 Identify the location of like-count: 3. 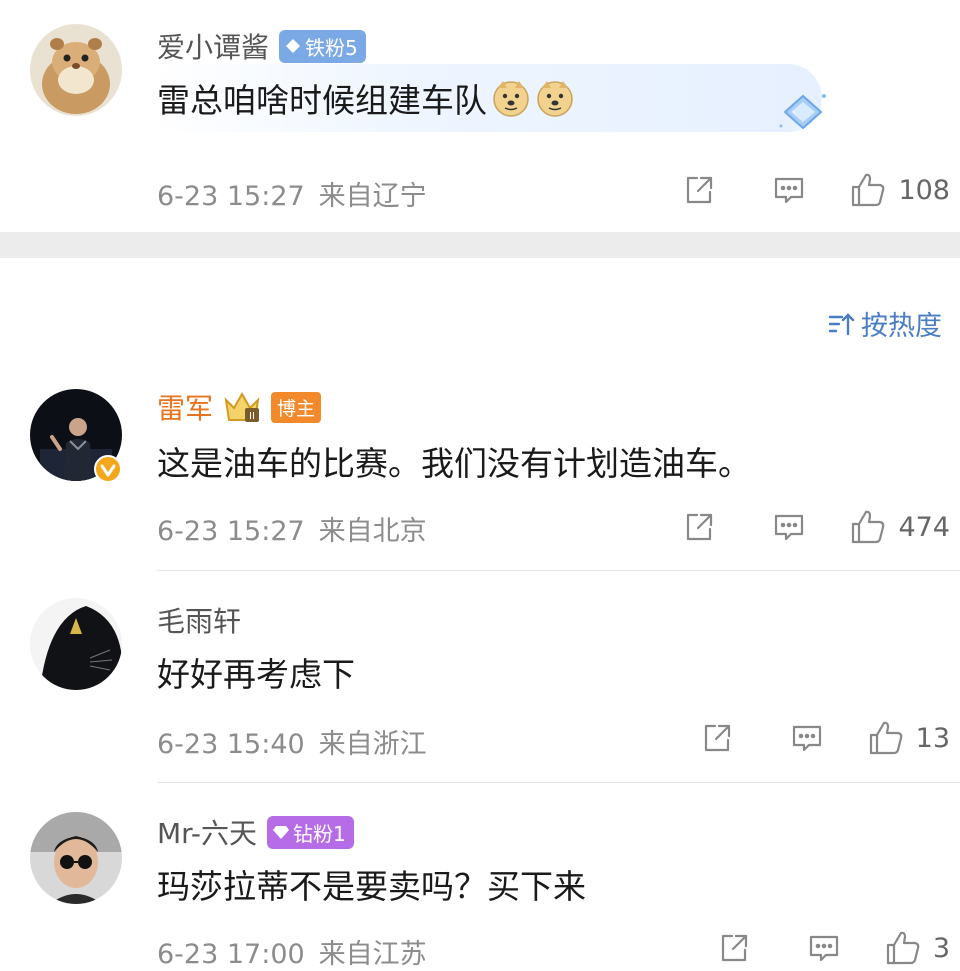
(941, 948).